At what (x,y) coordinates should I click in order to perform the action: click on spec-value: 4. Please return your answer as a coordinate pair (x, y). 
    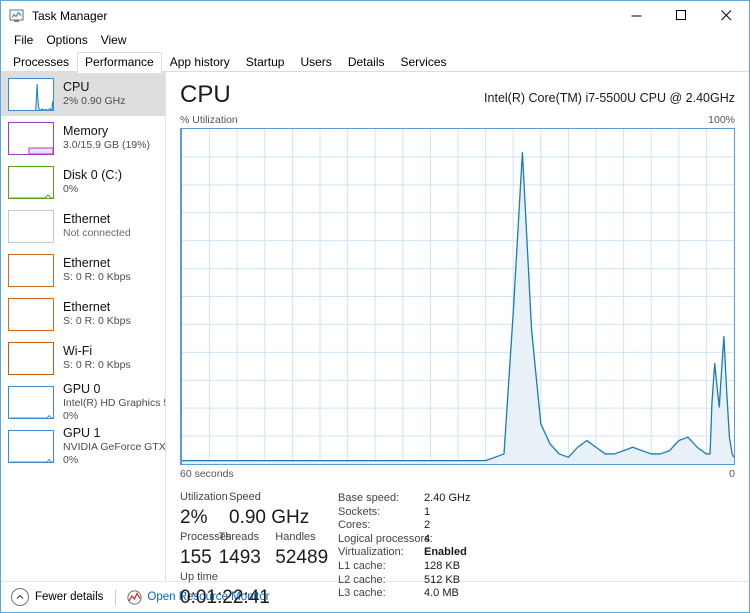
    Looking at the image, I should click on (427, 538).